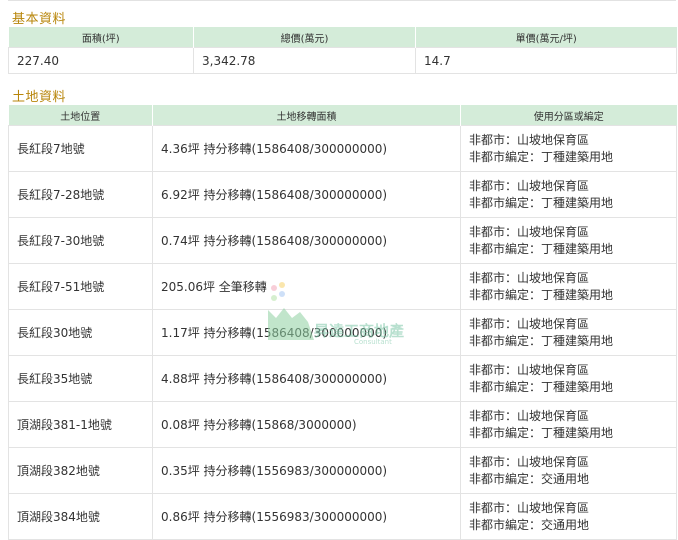 Image resolution: width=678 pixels, height=540 pixels. What do you see at coordinates (304, 37) in the screenshot?
I see `header-total-price: 總價(萬元)` at bounding box center [304, 37].